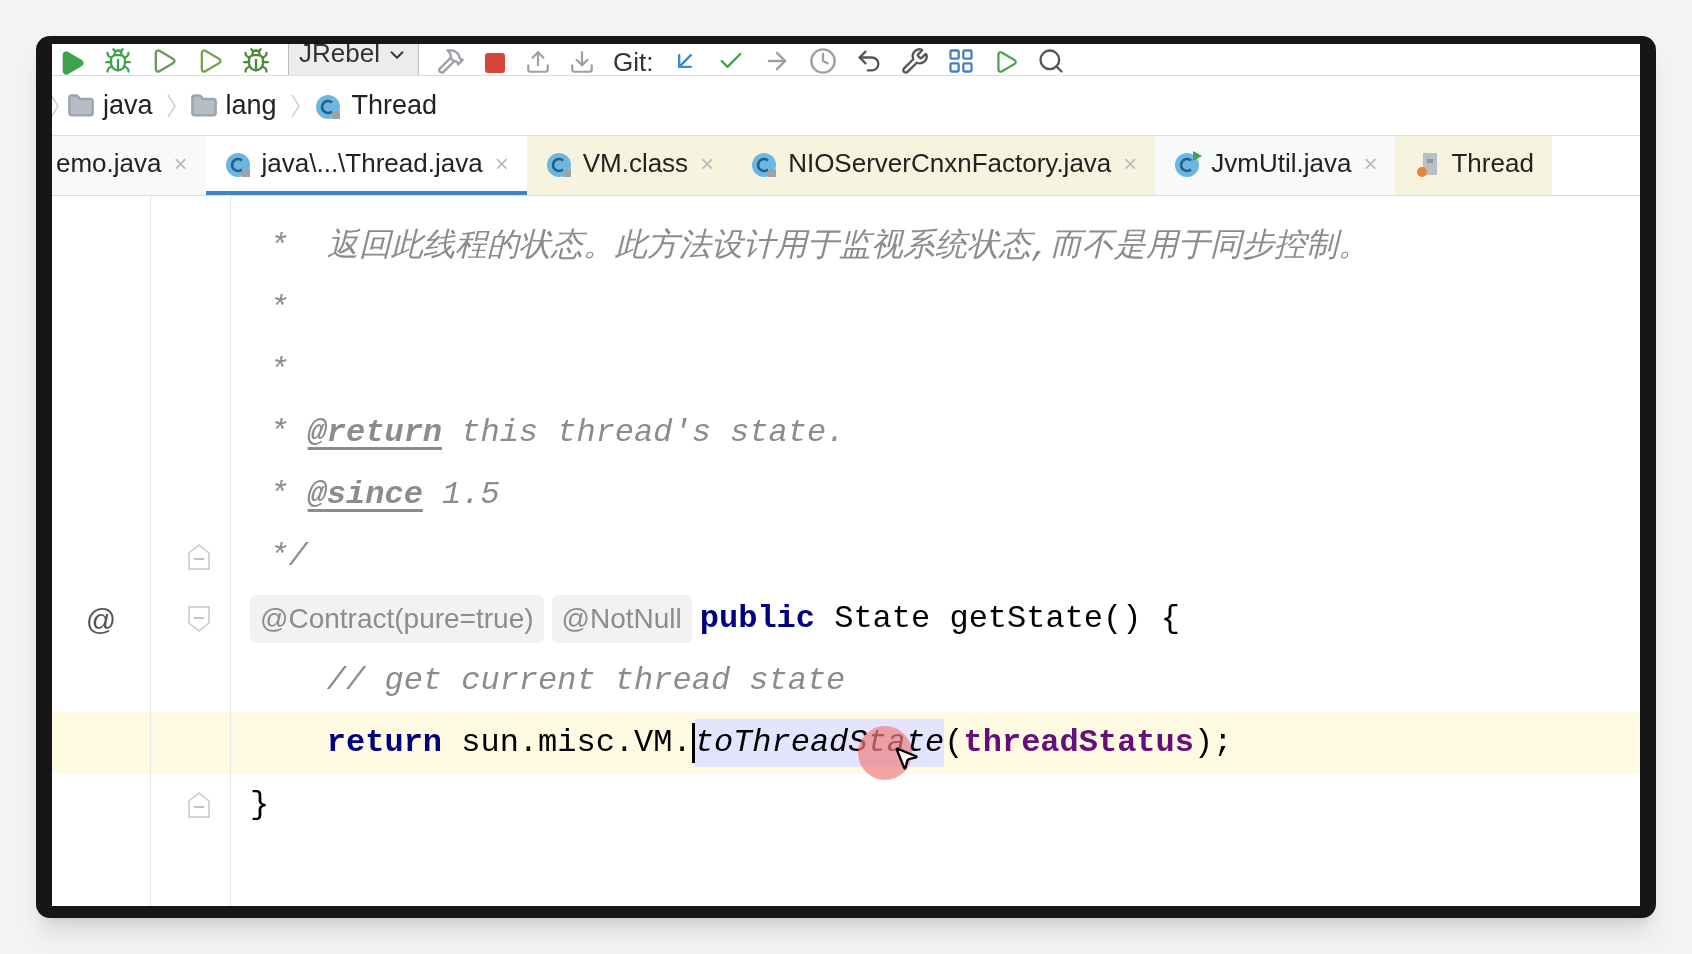  What do you see at coordinates (128, 105) in the screenshot?
I see `breadcrumb-item: java` at bounding box center [128, 105].